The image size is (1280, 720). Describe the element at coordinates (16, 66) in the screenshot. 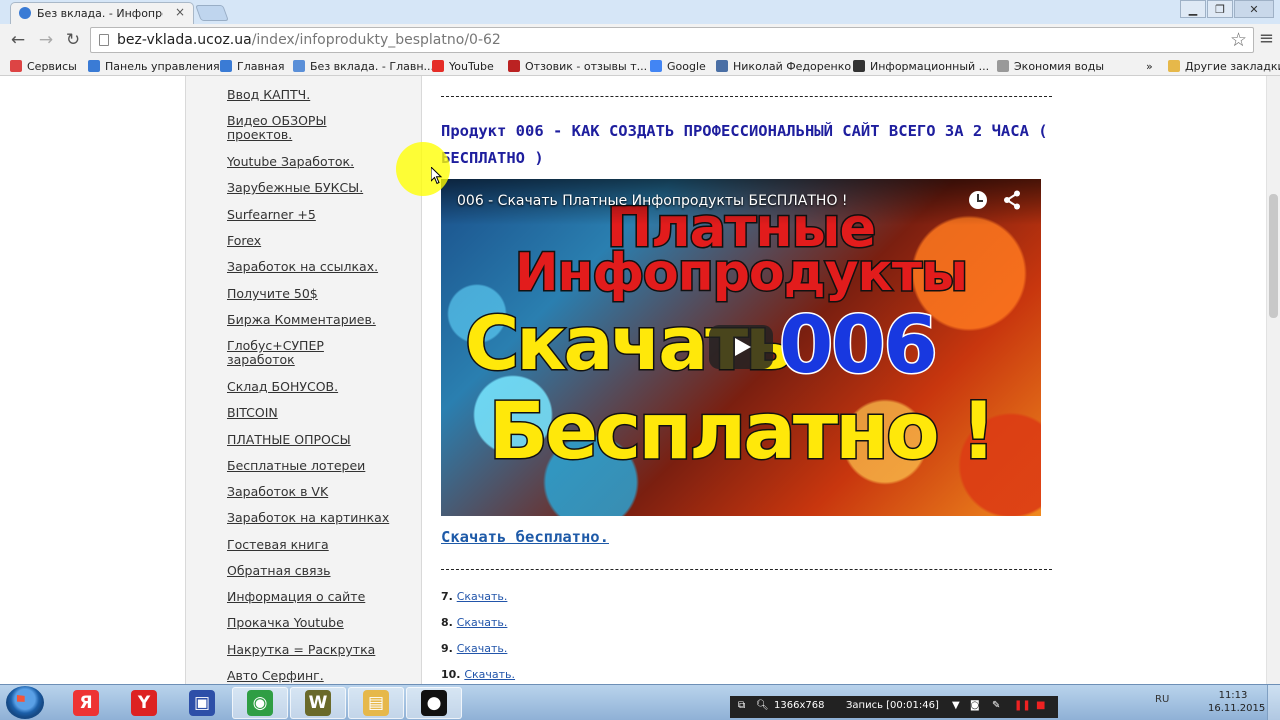

I see `apps-icon` at that location.